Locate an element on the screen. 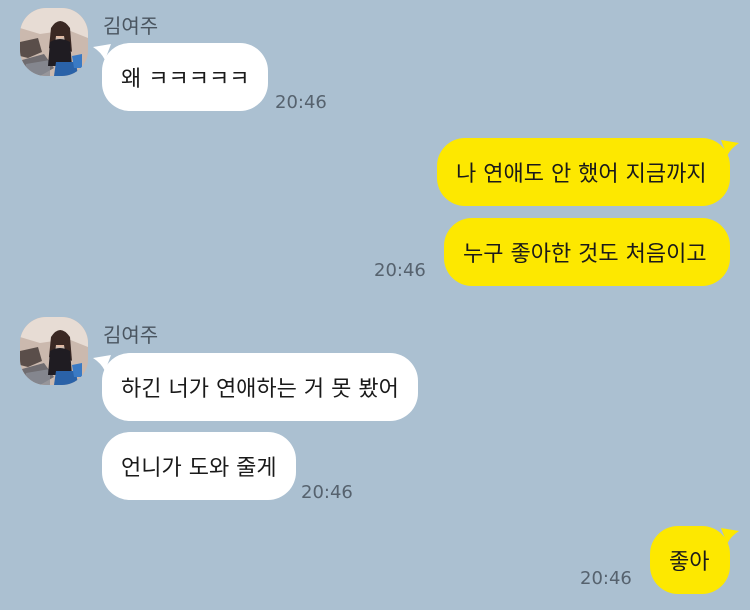 This screenshot has width=750, height=610. message-bubble: 좋아 is located at coordinates (690, 560).